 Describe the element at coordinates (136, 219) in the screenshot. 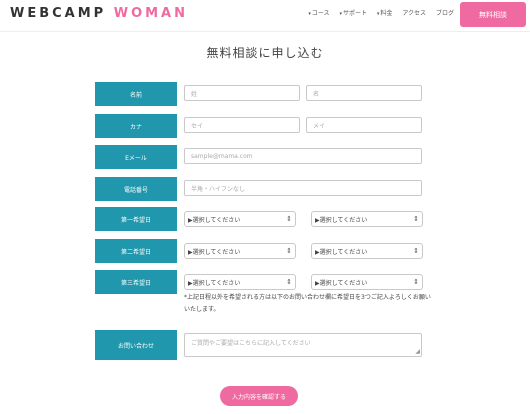

I see `first-choice-label: 第一希望日` at that location.